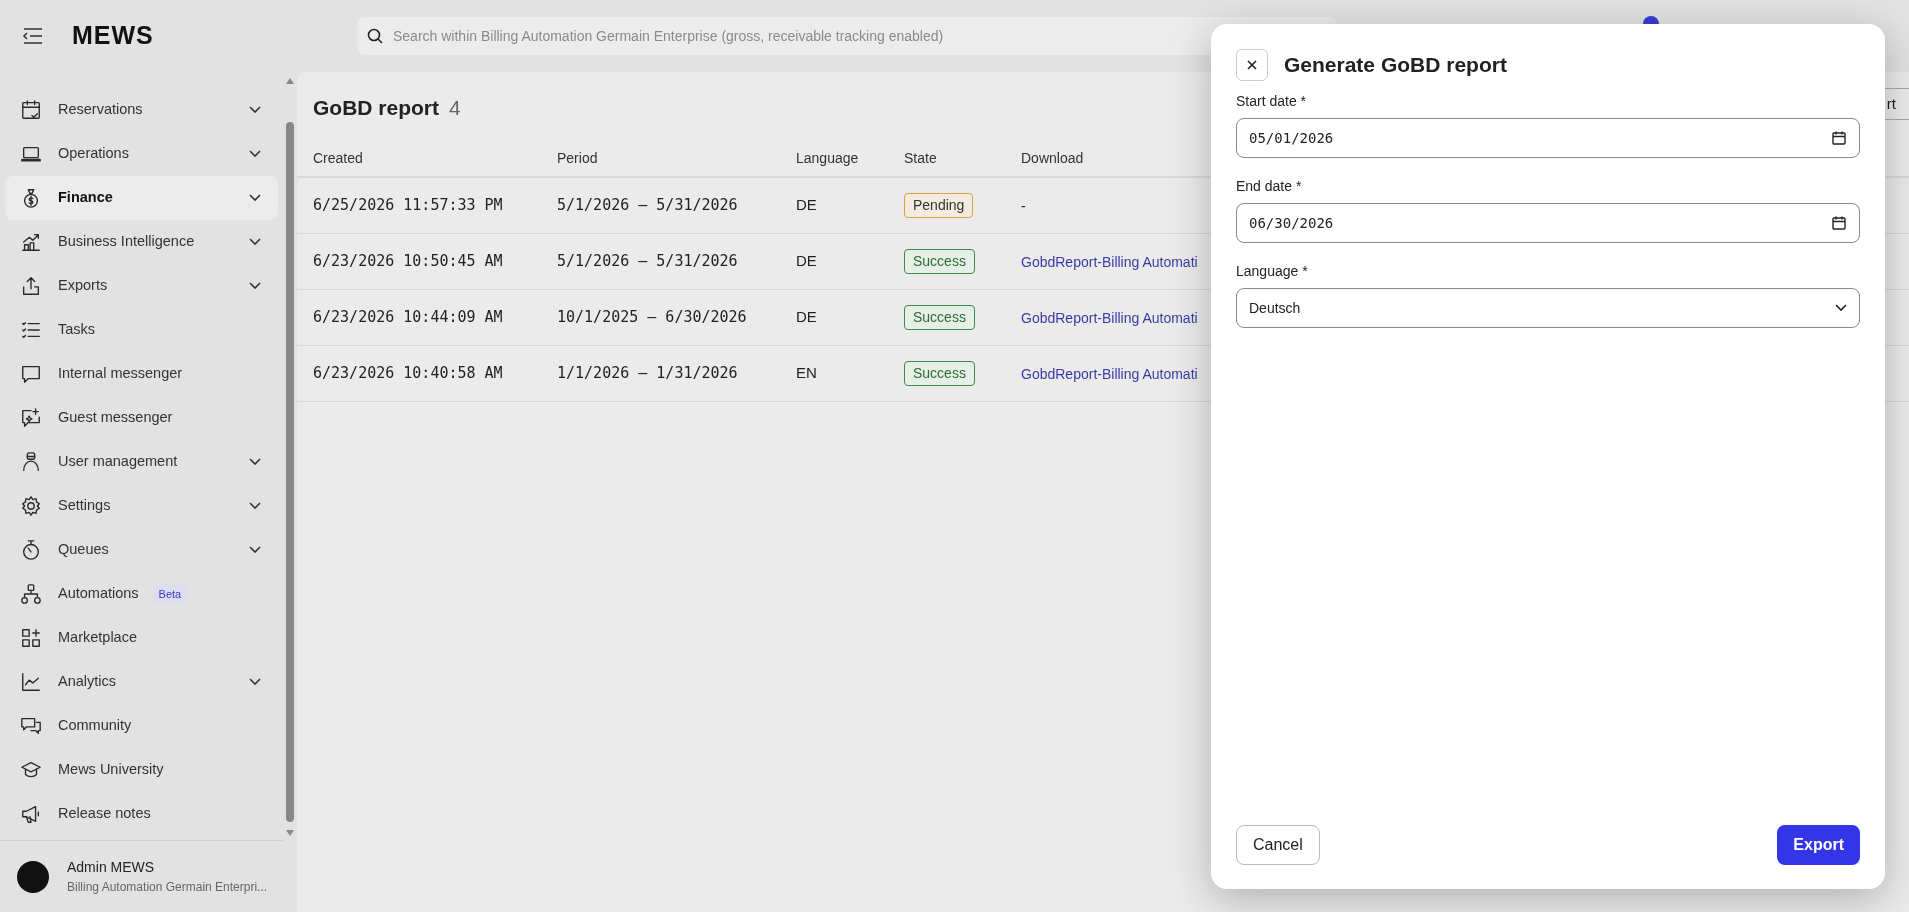  What do you see at coordinates (31, 330) in the screenshot?
I see `checklist-icon` at bounding box center [31, 330].